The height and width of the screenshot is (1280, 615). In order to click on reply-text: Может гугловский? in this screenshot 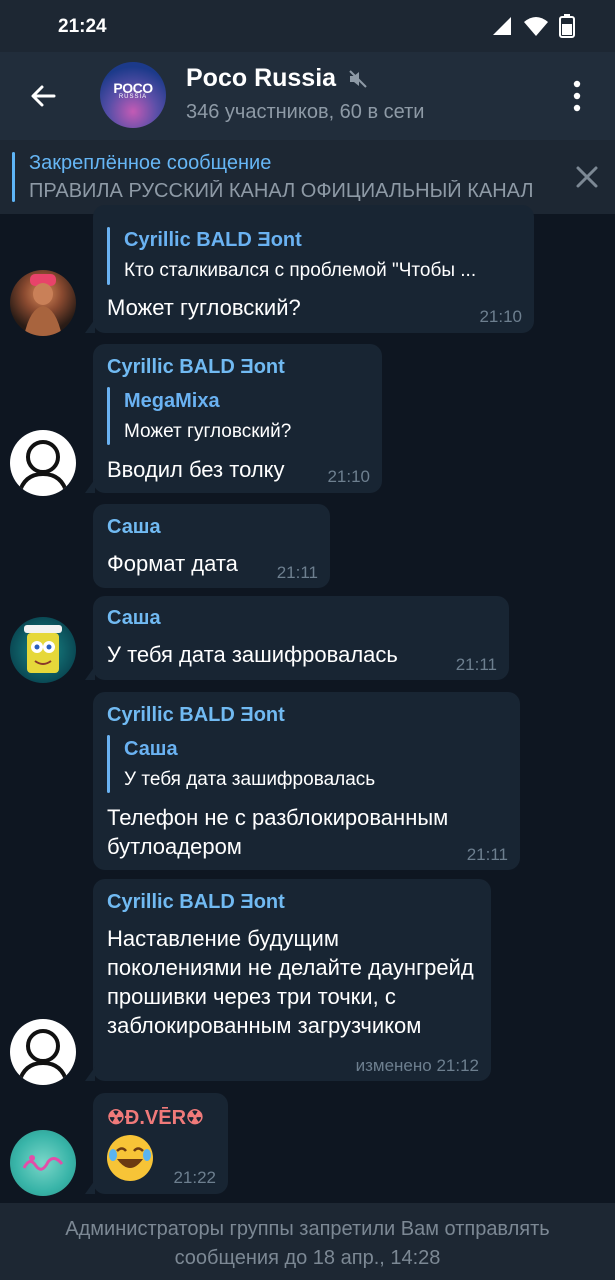, I will do `click(208, 431)`.